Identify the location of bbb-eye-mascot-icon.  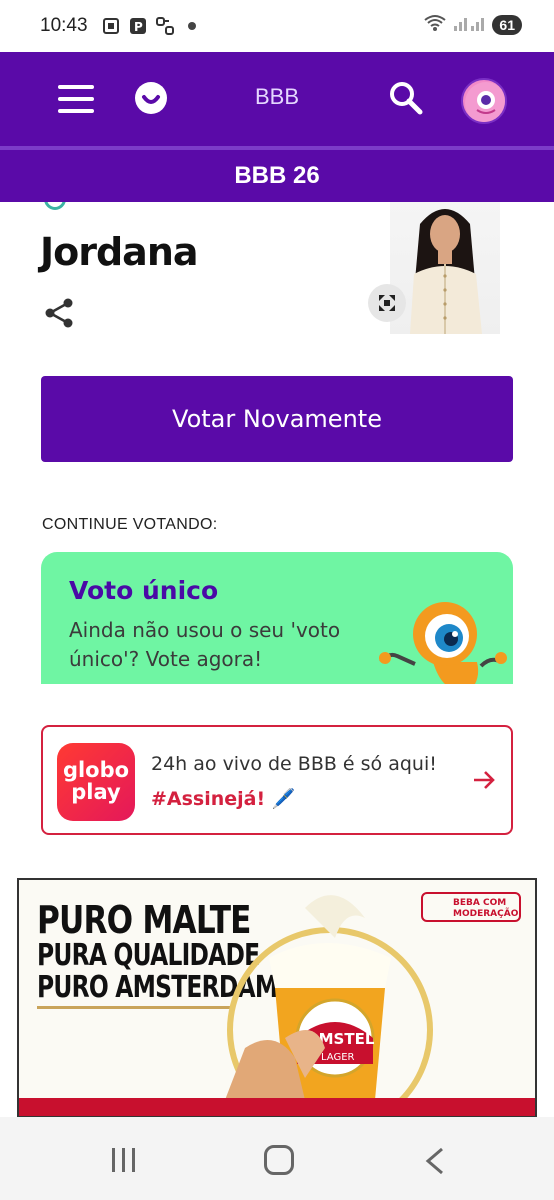
(441, 638).